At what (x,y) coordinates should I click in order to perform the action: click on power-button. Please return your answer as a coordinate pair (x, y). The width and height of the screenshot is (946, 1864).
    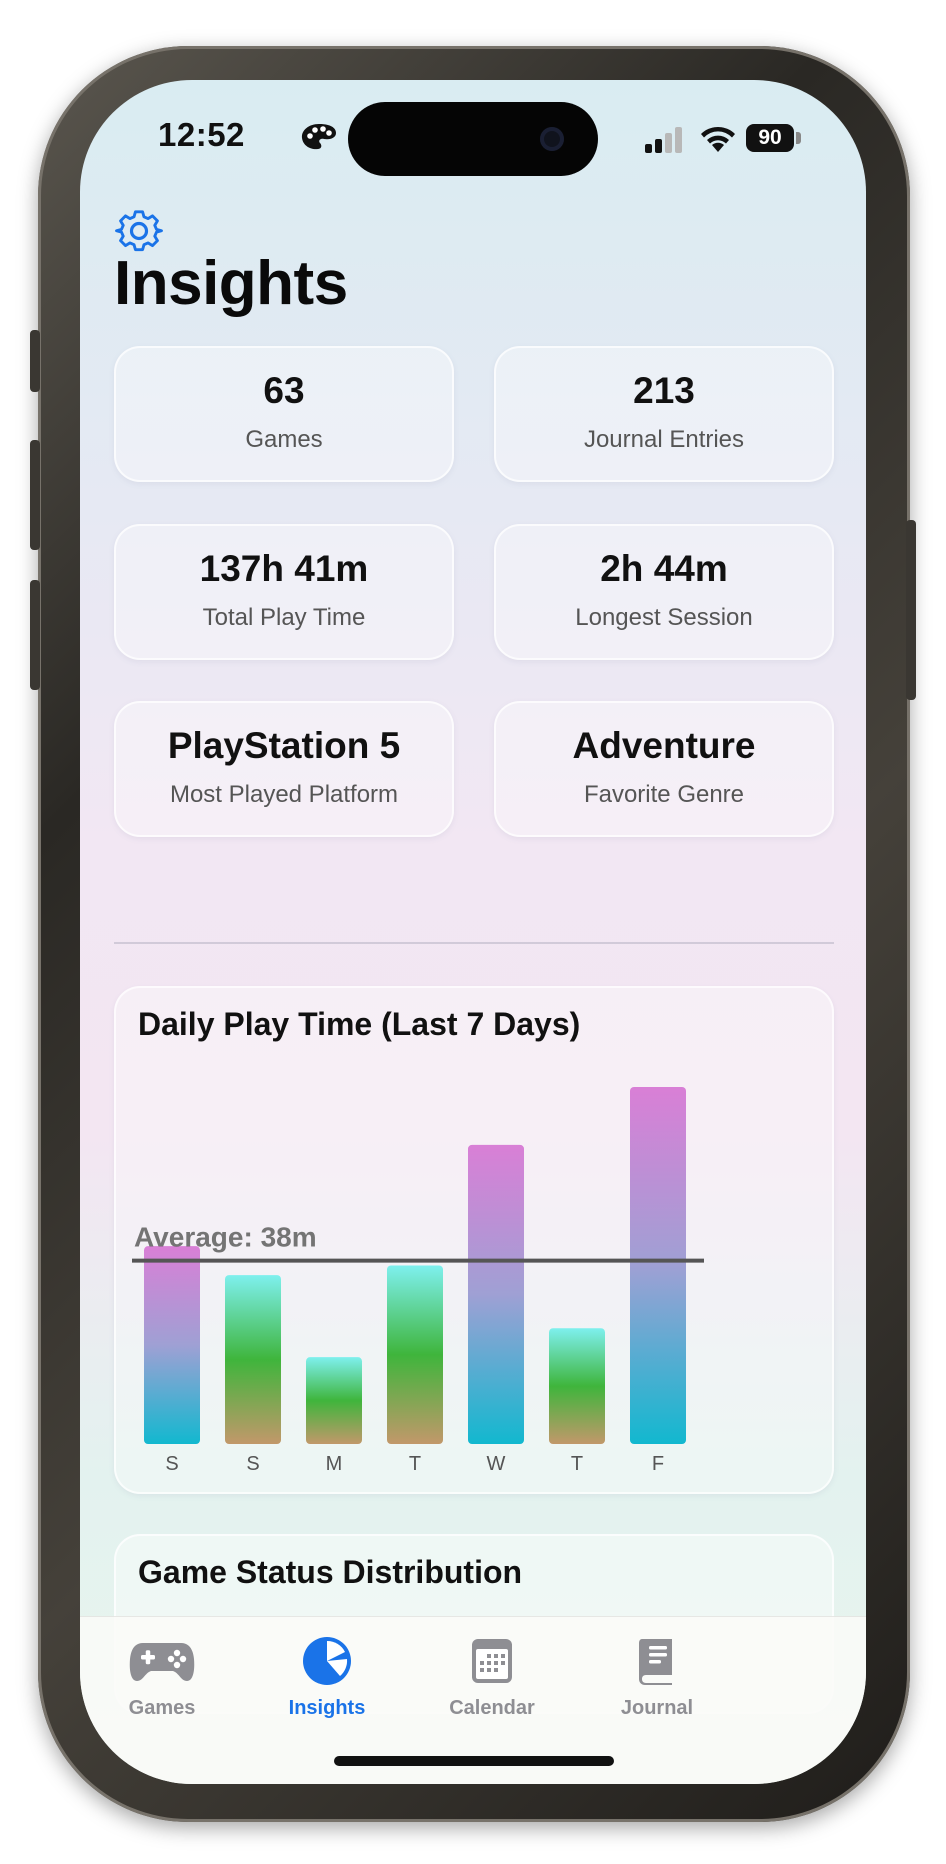
    Looking at the image, I should click on (911, 610).